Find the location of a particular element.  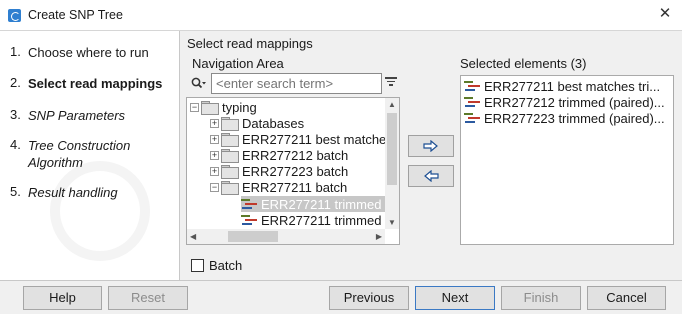

button-bar: Help Reset Previous Next Finish Cancel is located at coordinates (341, 297).